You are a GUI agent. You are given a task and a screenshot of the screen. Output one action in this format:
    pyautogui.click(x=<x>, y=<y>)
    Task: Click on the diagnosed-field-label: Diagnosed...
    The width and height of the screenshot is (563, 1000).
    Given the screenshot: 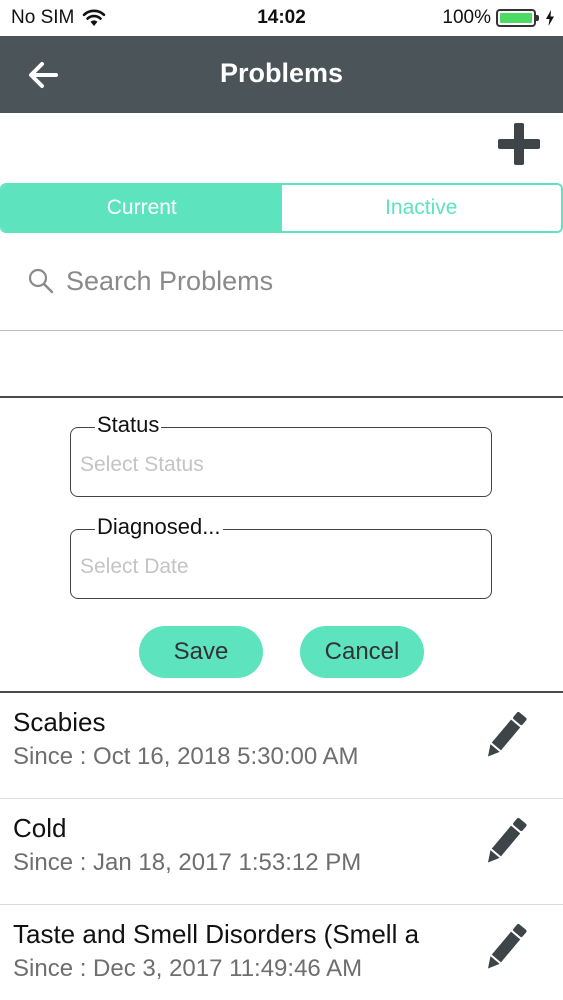 What is the action you would take?
    pyautogui.click(x=159, y=527)
    